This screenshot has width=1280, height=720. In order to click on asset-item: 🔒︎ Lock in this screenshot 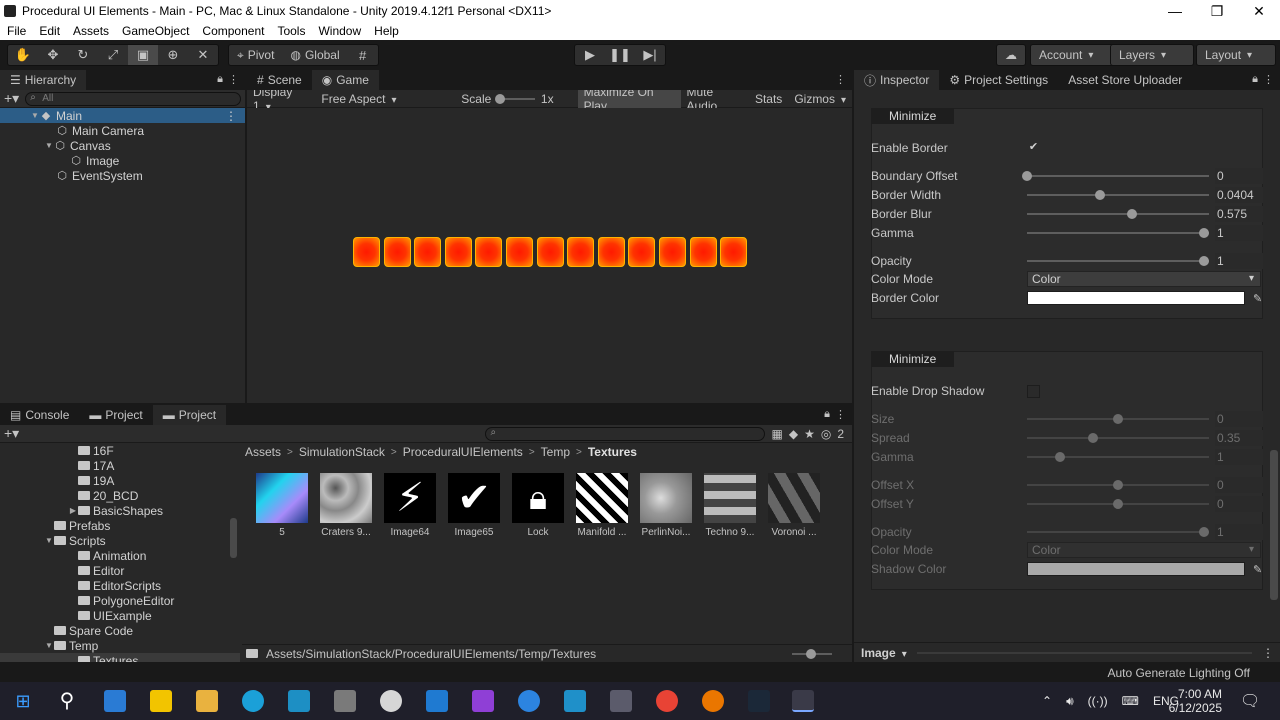, I will do `click(538, 505)`.